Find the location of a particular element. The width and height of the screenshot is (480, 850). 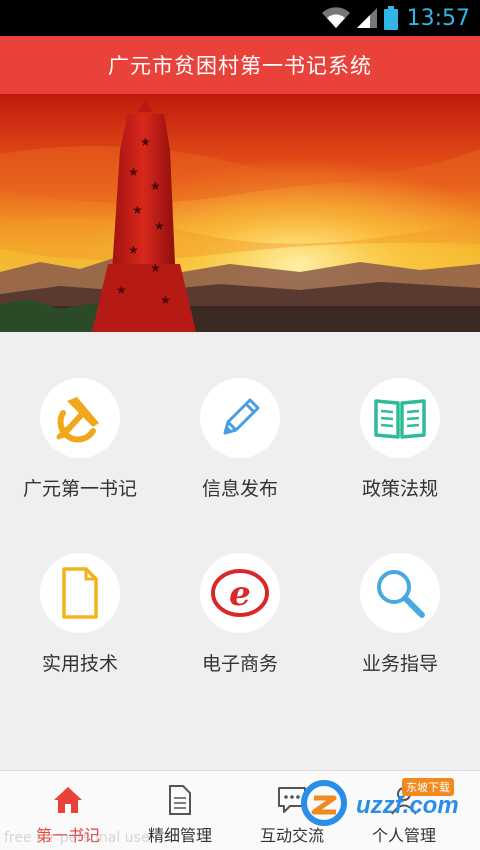

open-book-icon is located at coordinates (400, 419).